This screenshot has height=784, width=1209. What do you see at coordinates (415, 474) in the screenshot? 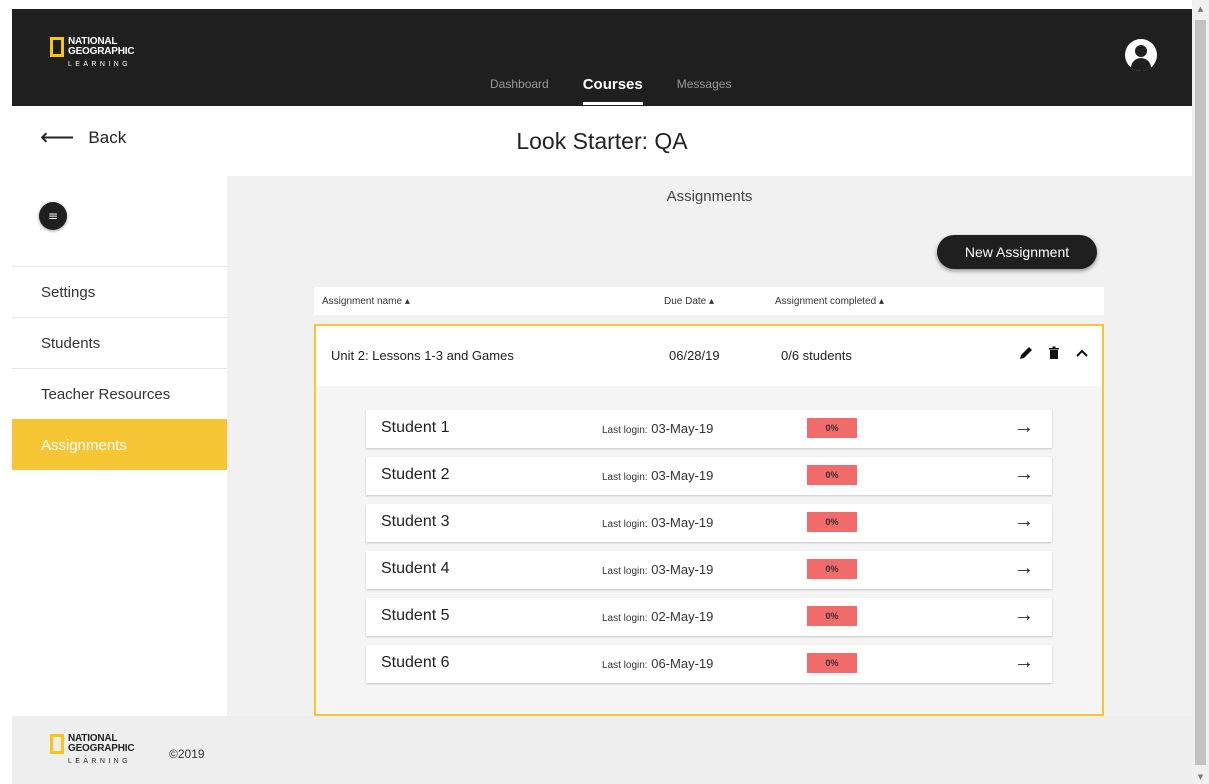
I see `student-name: Student 2` at bounding box center [415, 474].